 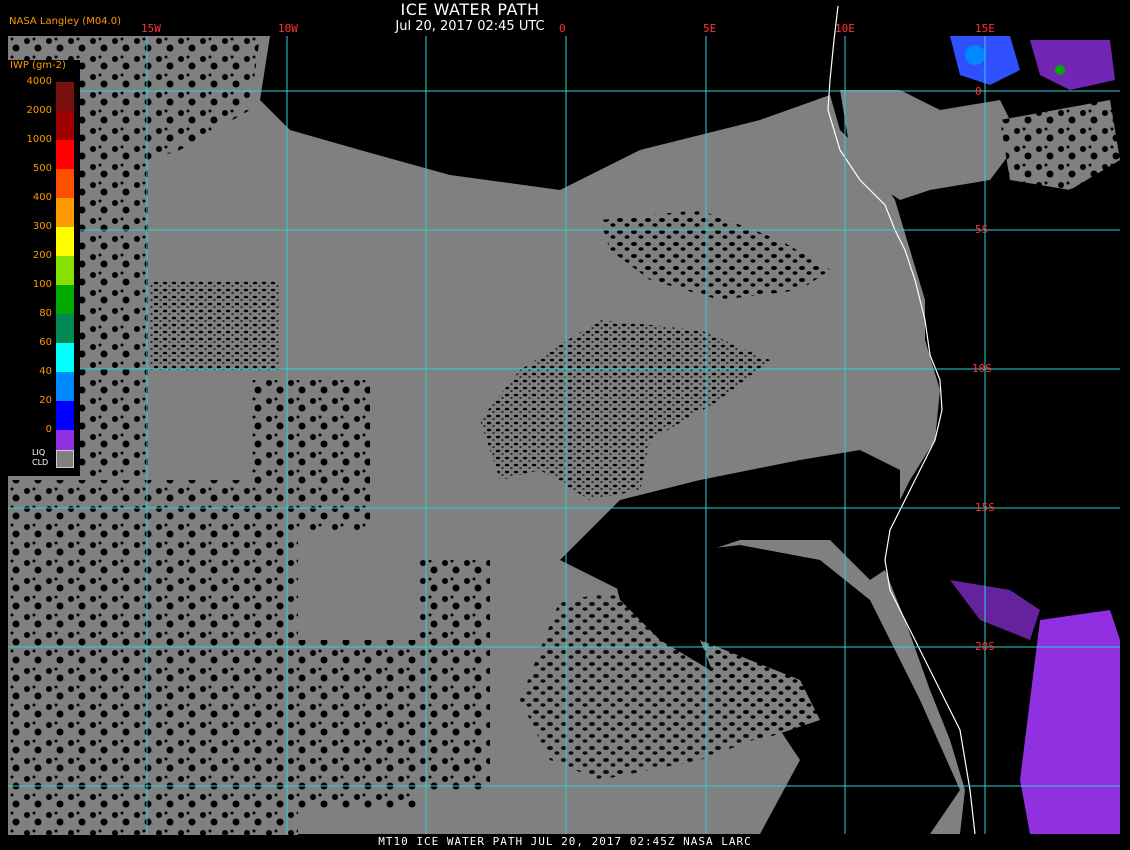 I want to click on legend-value: 20, so click(x=45, y=400).